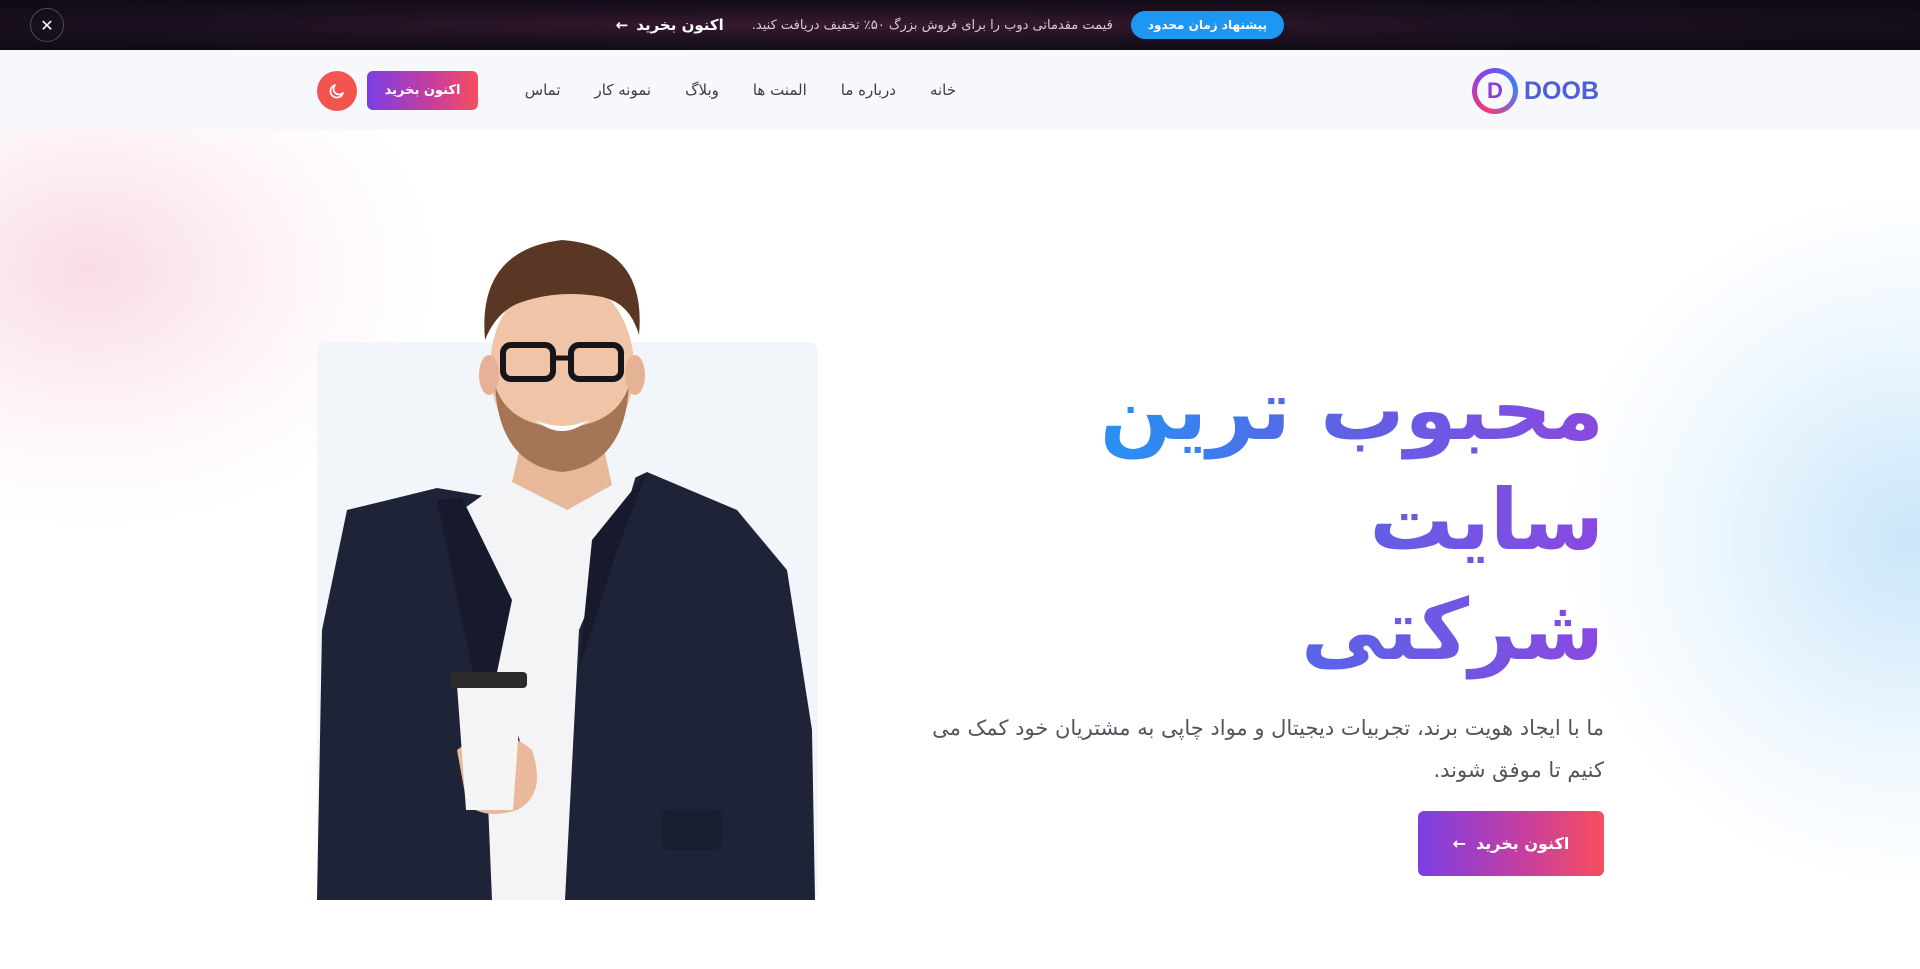  I want to click on header-buy-button: اکنون بخرید, so click(422, 90).